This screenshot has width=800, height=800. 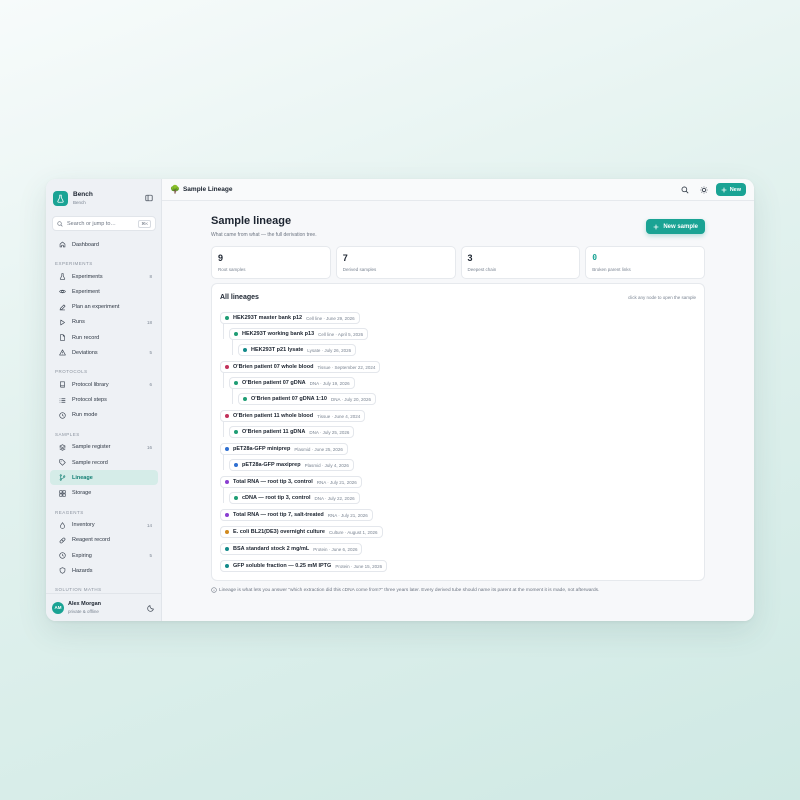 What do you see at coordinates (104, 525) in the screenshot?
I see `sidebar-item-inventory: Inventory 14` at bounding box center [104, 525].